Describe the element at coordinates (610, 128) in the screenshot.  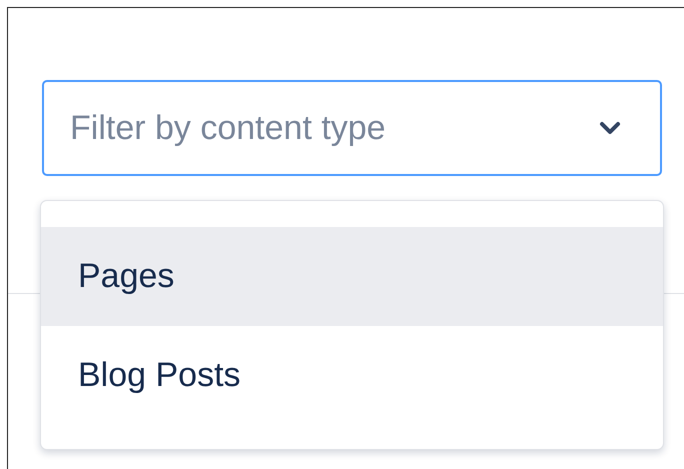
I see `chevron-down-icon` at that location.